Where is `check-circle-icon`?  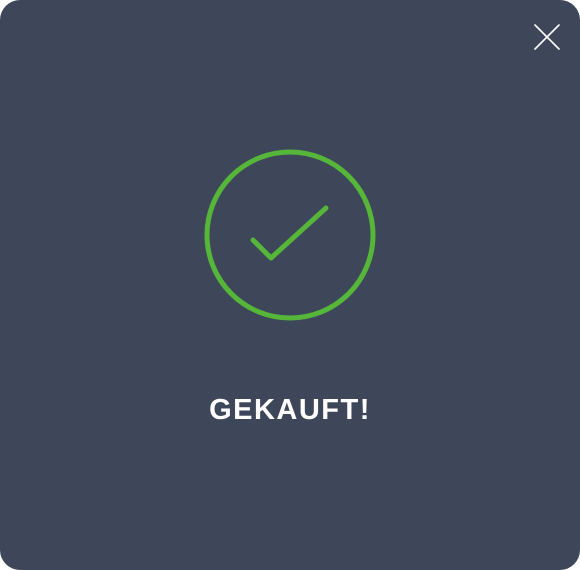
check-circle-icon is located at coordinates (290, 235).